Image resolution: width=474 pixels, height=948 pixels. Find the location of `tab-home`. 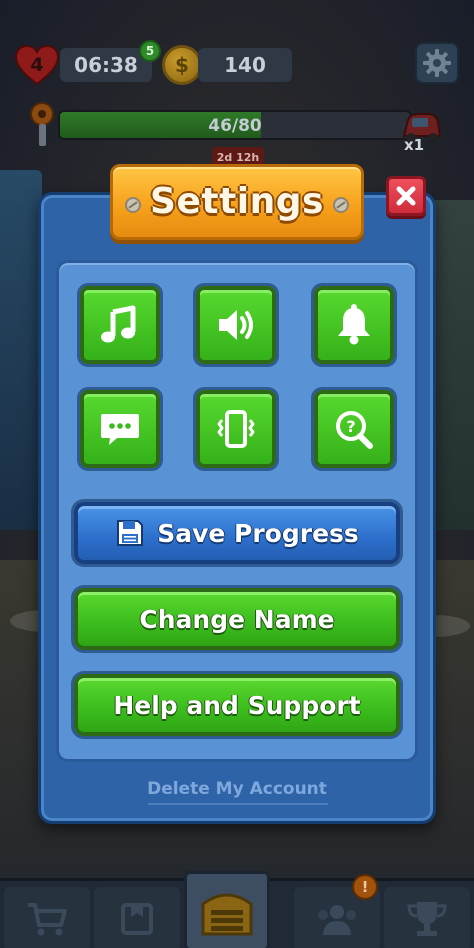

tab-home is located at coordinates (227, 909).